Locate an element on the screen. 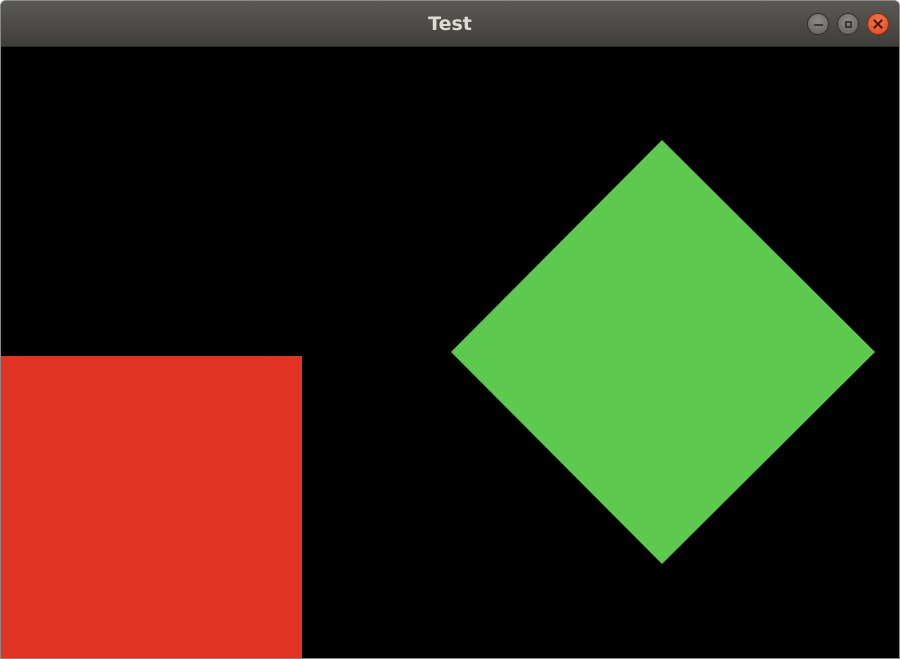  window-title: Test is located at coordinates (450, 24).